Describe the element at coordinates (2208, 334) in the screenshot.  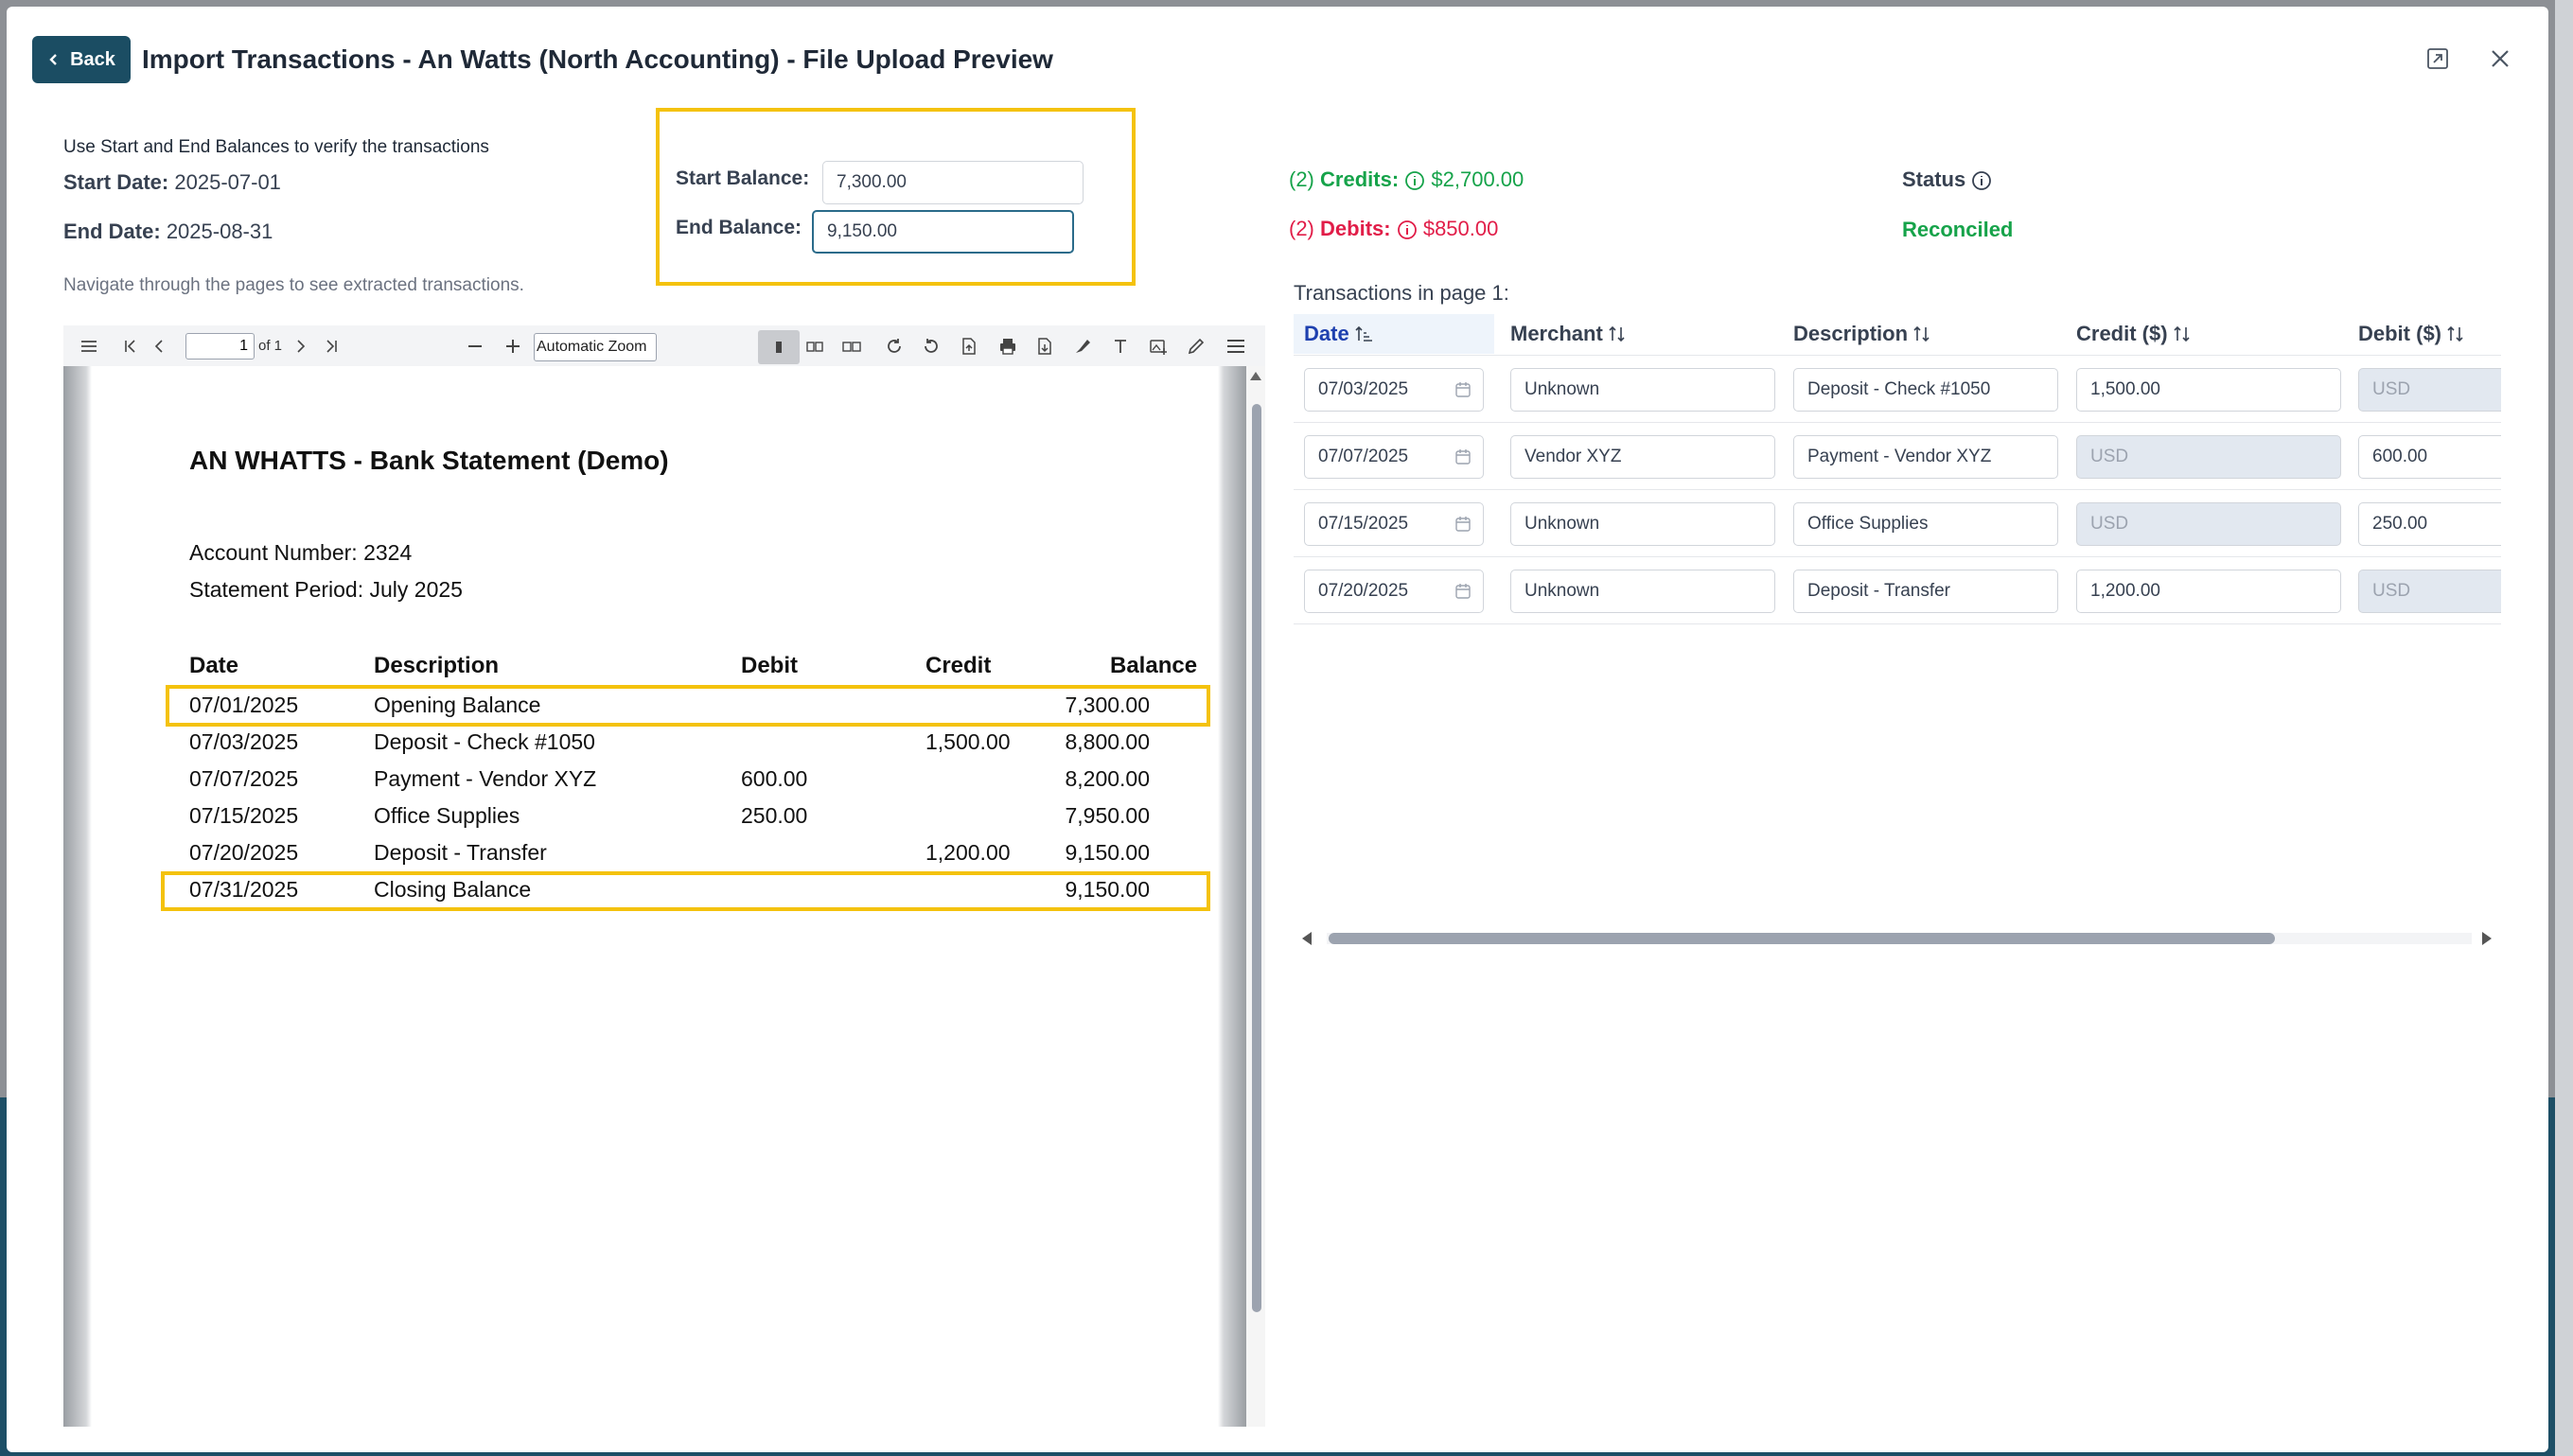
I see `column-header-credit: Credit ($)` at that location.